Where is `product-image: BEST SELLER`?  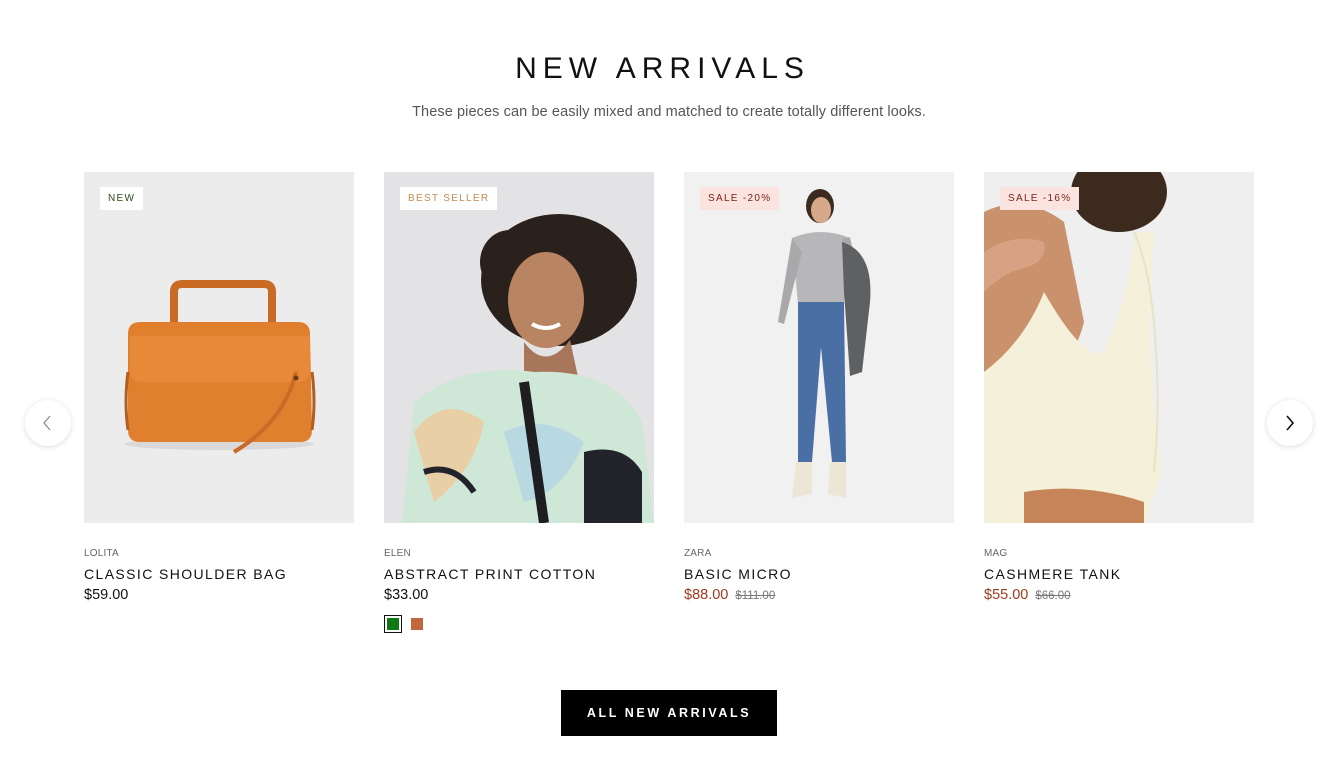
product-image: BEST SELLER is located at coordinates (519, 347).